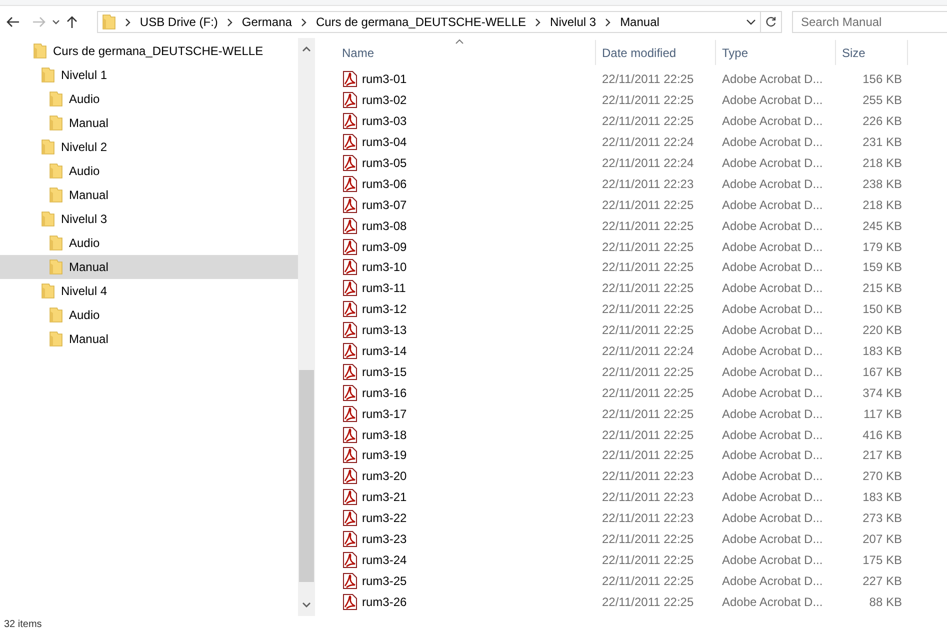  What do you see at coordinates (770, 22) in the screenshot?
I see `refresh-icon` at bounding box center [770, 22].